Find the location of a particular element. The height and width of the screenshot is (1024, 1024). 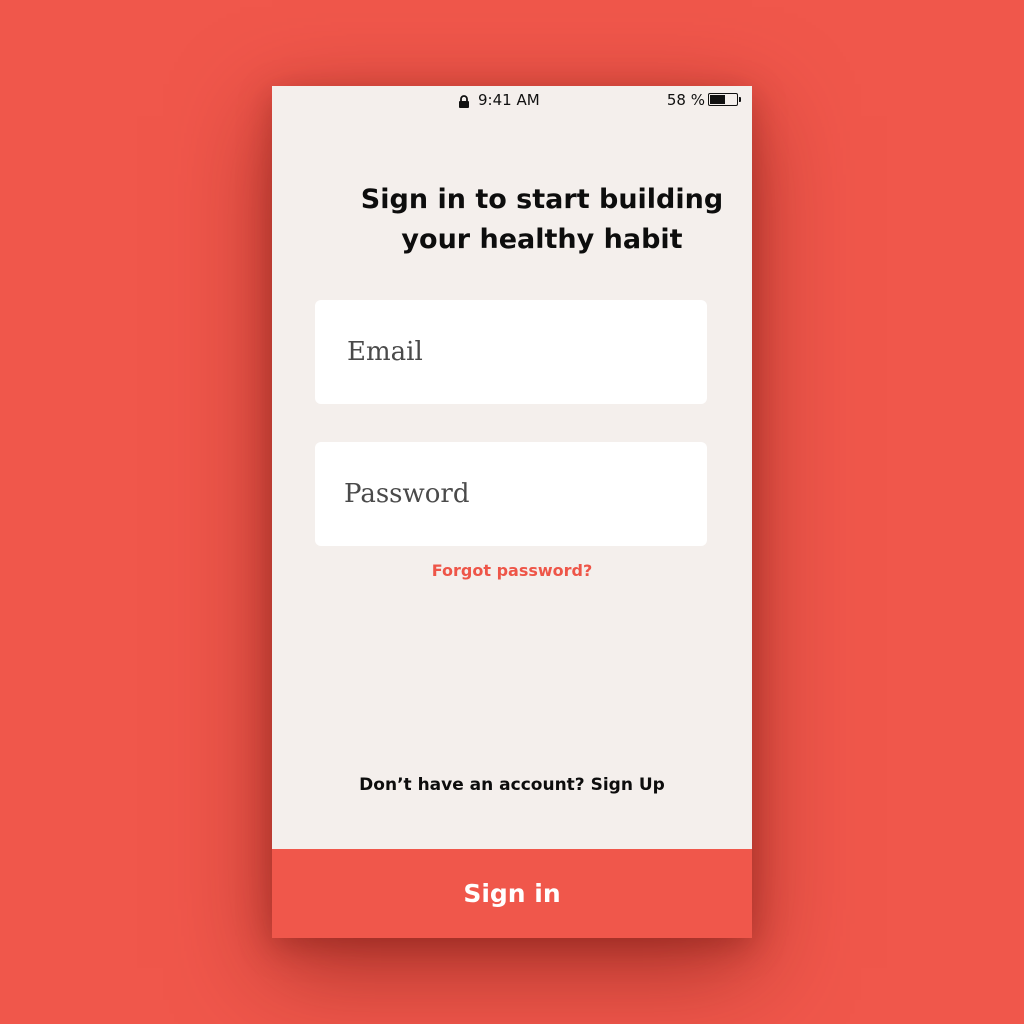

status-time-group: 9:41 AM is located at coordinates (499, 100).